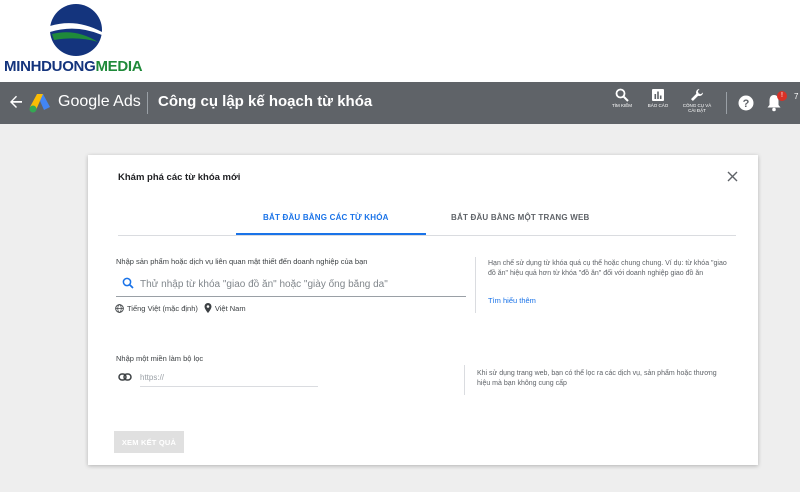  I want to click on tools-settings-label: CÔNG CỤ VÀ CÀI ĐẶT, so click(697, 108).